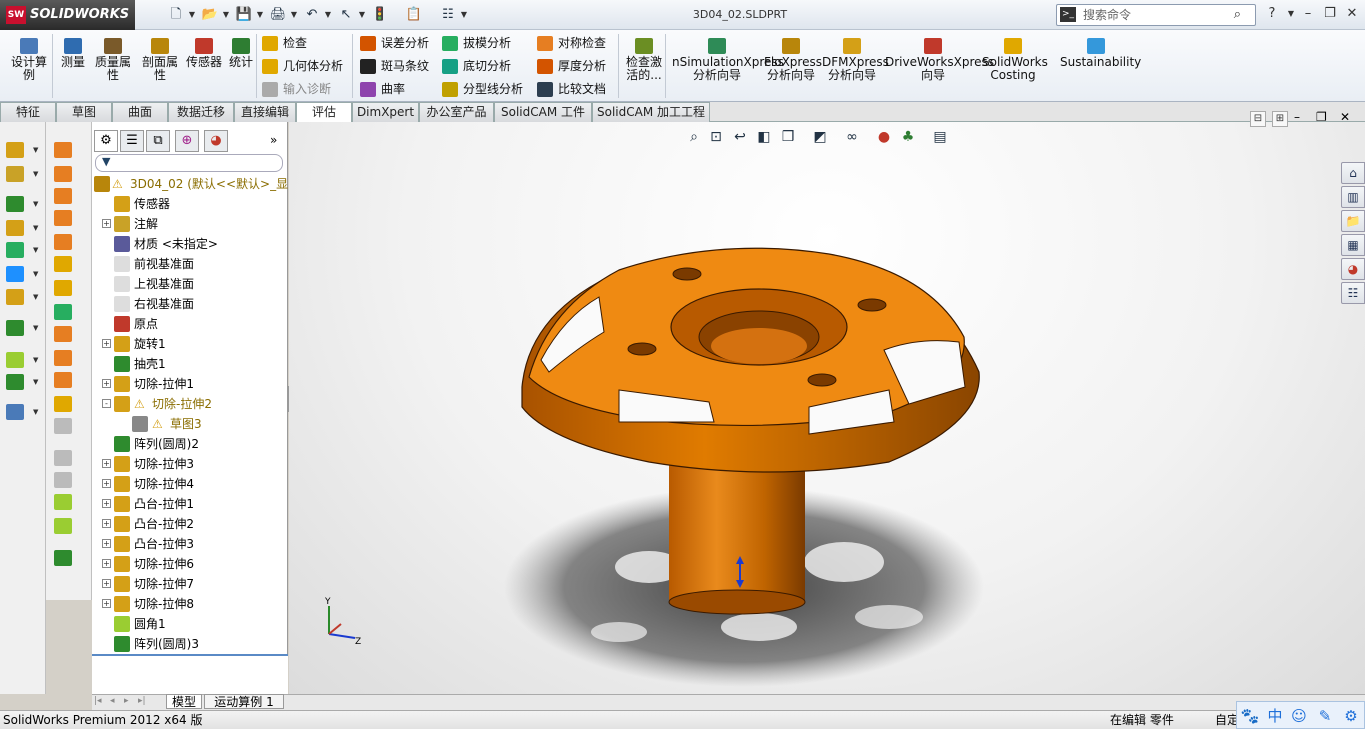  I want to click on hide-show-items-icon: ∞, so click(852, 137).